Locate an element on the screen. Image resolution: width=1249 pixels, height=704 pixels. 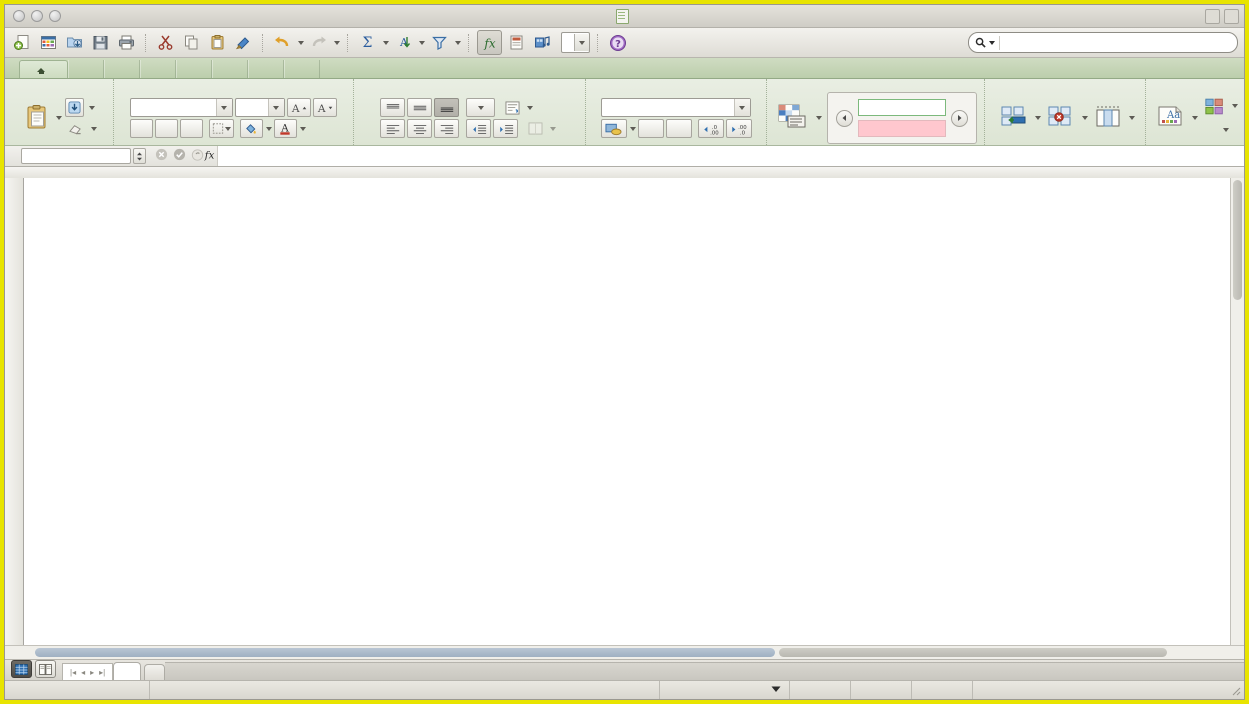
themes-caret is located at coordinates (1195, 118).